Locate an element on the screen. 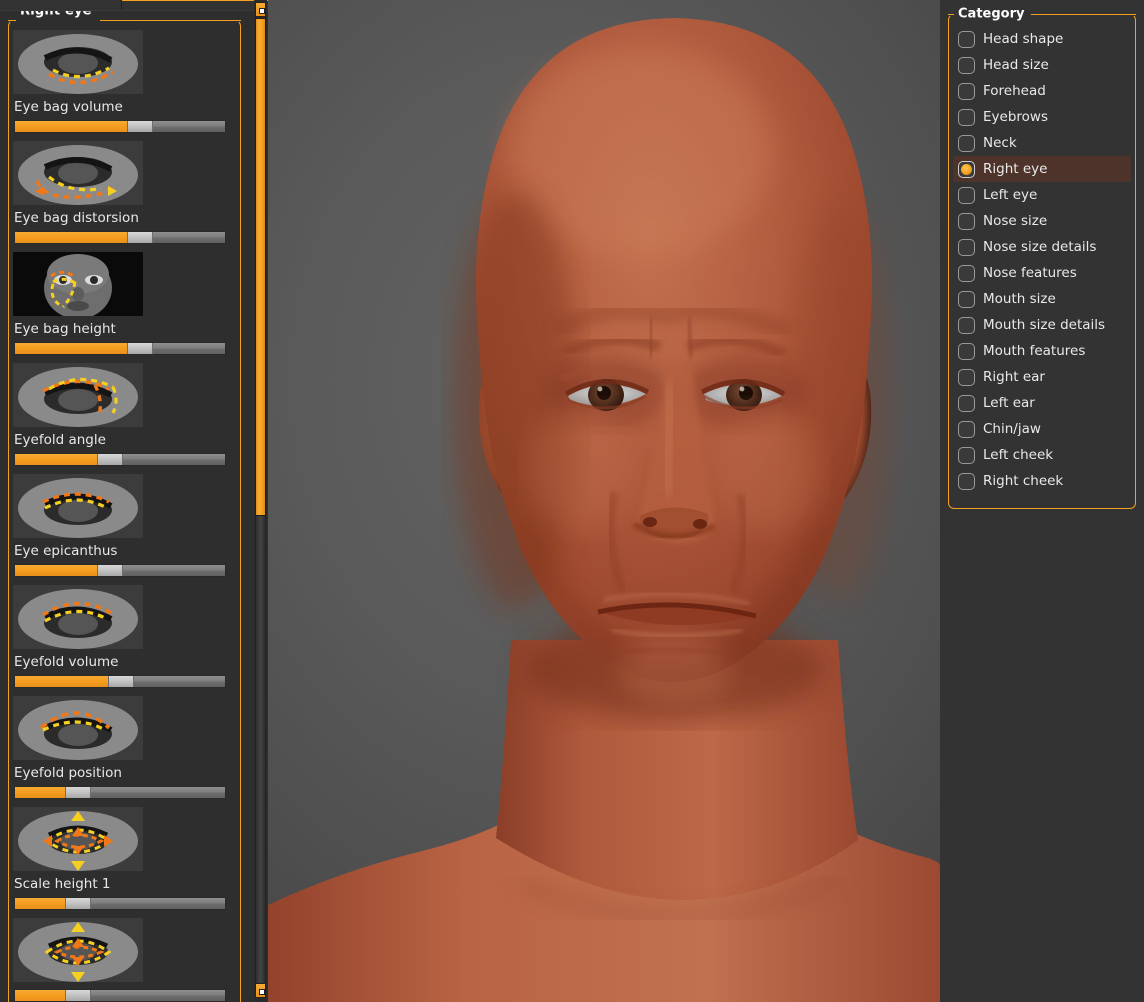  category-item-forehead: Forehead is located at coordinates (1042, 91).